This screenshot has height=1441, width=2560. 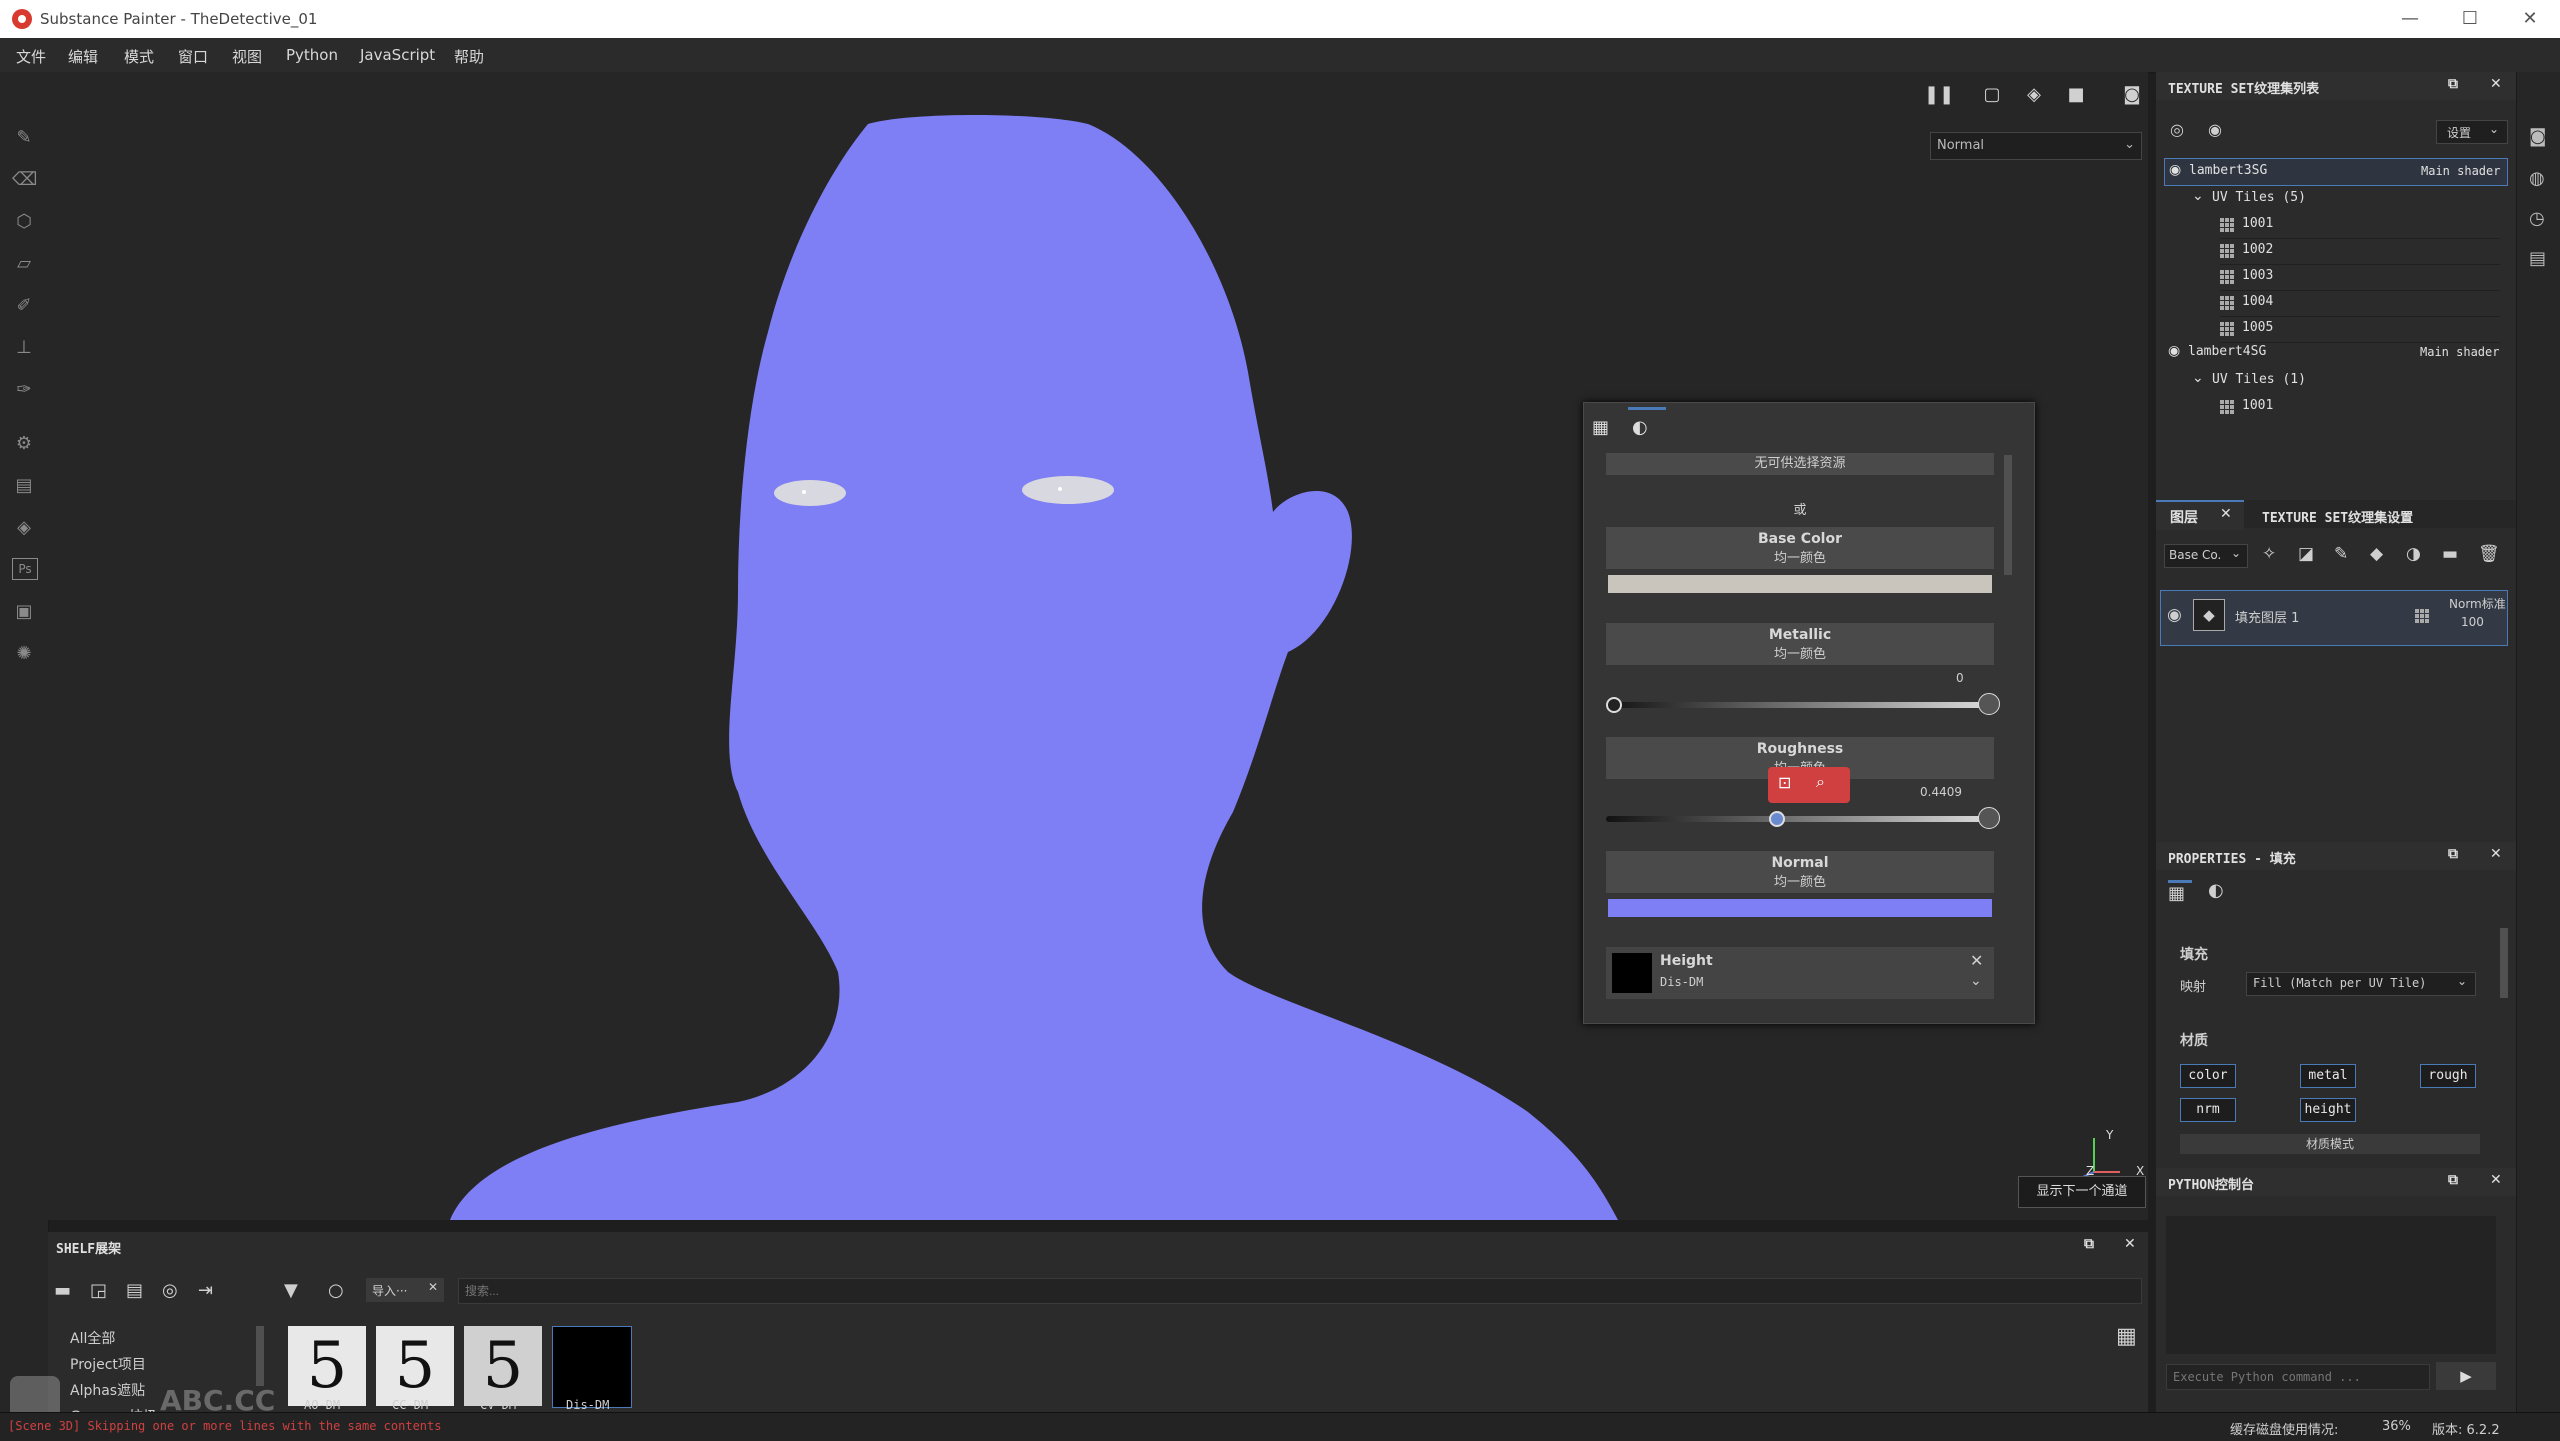 What do you see at coordinates (1777, 819) in the screenshot?
I see `roughness-slider-handle` at bounding box center [1777, 819].